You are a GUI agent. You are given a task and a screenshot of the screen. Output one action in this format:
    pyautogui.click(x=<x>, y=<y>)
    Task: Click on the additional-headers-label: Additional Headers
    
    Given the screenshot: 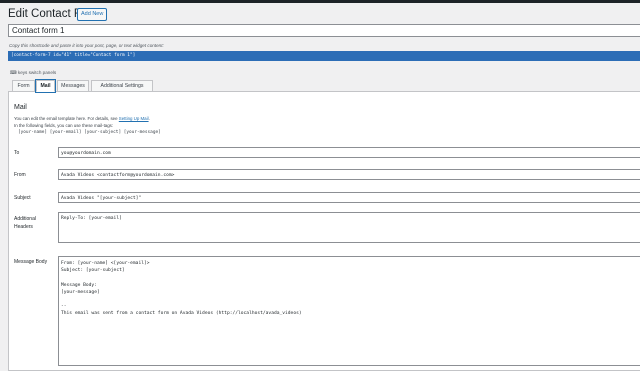 What is the action you would take?
    pyautogui.click(x=25, y=223)
    